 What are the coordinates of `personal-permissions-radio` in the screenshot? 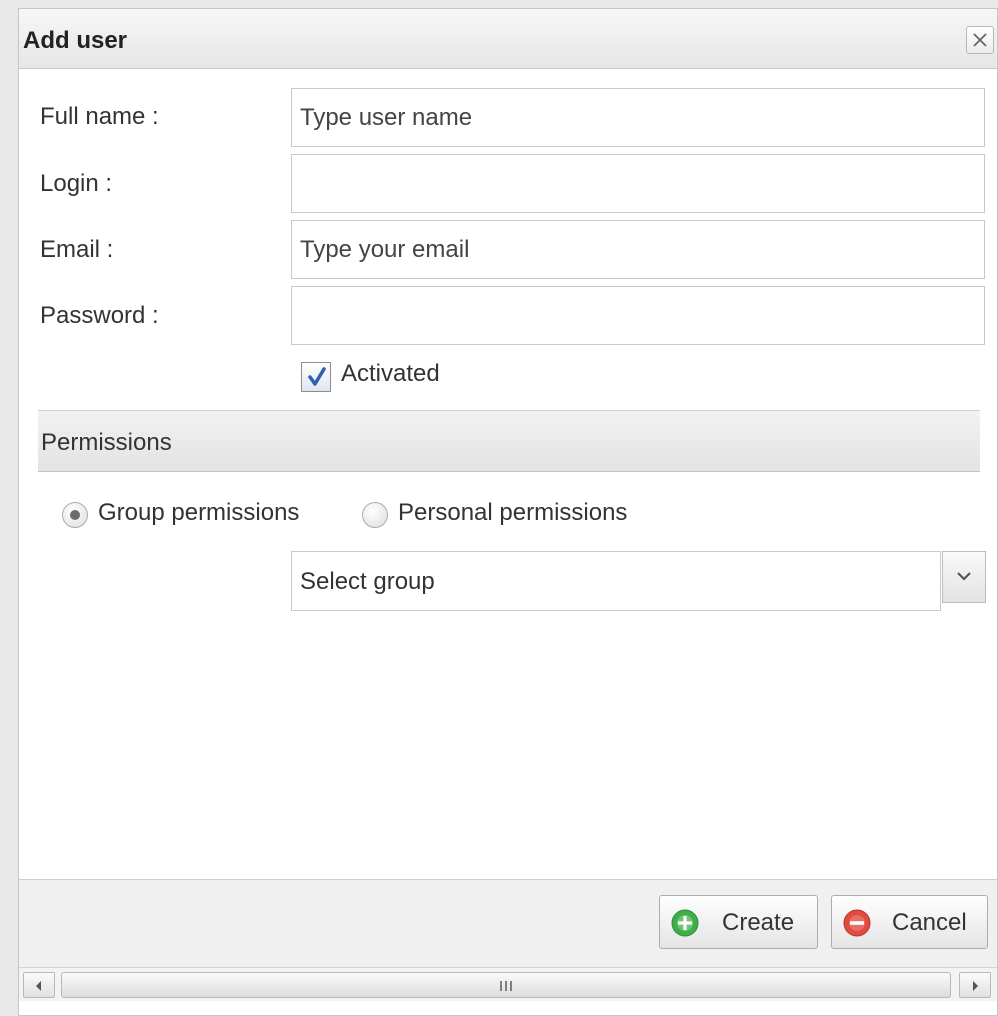 It's located at (375, 515).